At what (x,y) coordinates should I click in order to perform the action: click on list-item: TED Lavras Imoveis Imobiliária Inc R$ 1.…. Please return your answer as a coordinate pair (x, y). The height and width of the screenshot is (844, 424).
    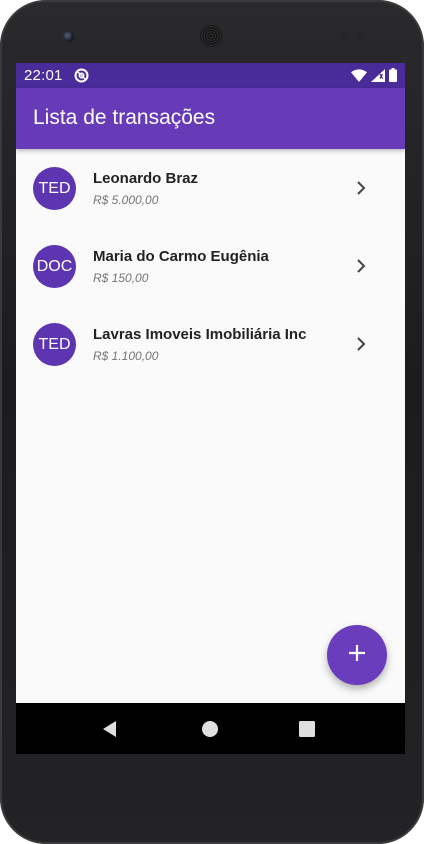
    Looking at the image, I should click on (210, 344).